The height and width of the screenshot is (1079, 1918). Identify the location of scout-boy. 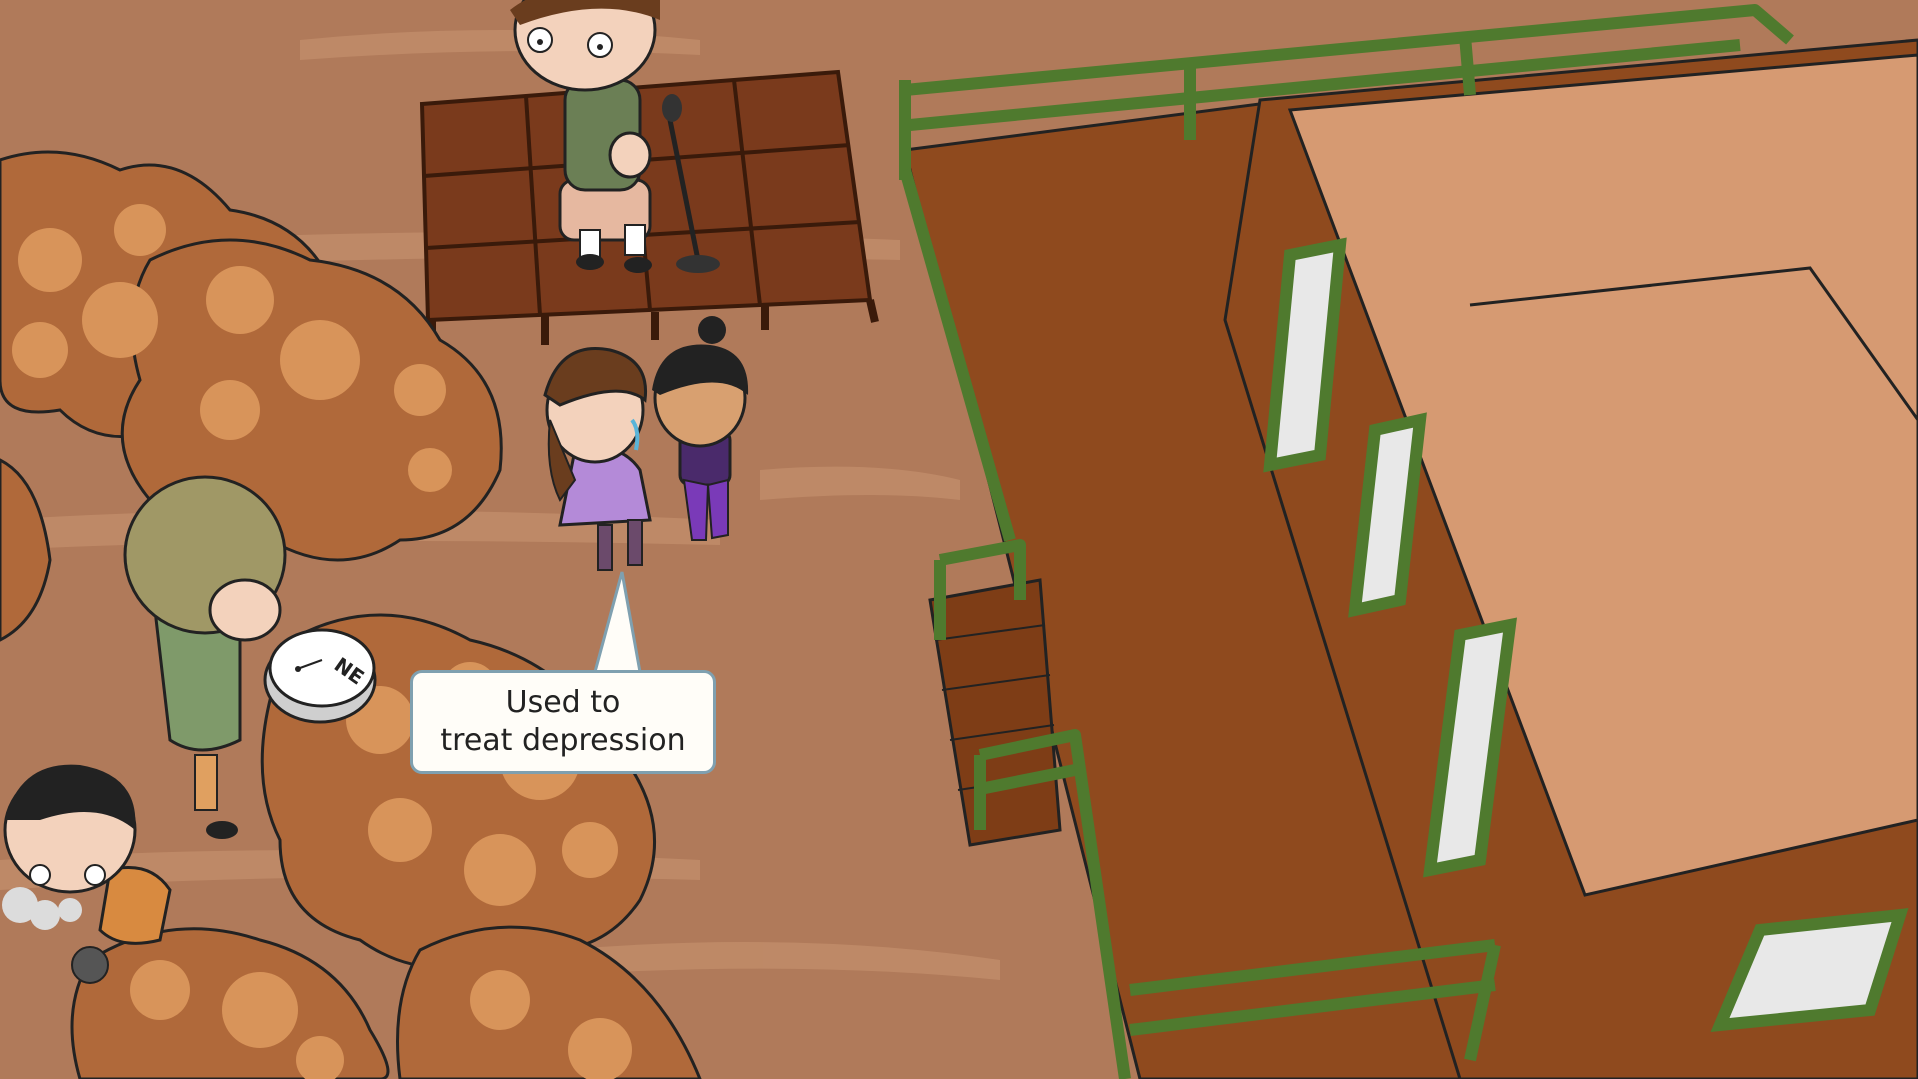
(205, 657).